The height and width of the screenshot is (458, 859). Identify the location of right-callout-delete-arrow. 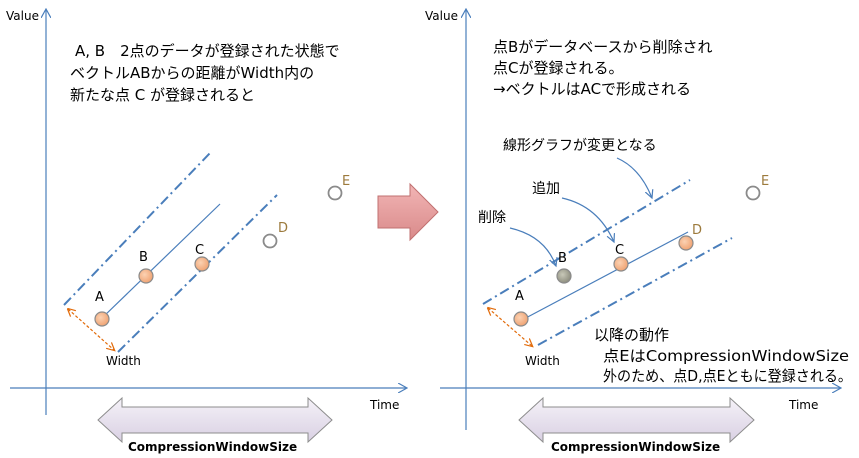
(532, 246).